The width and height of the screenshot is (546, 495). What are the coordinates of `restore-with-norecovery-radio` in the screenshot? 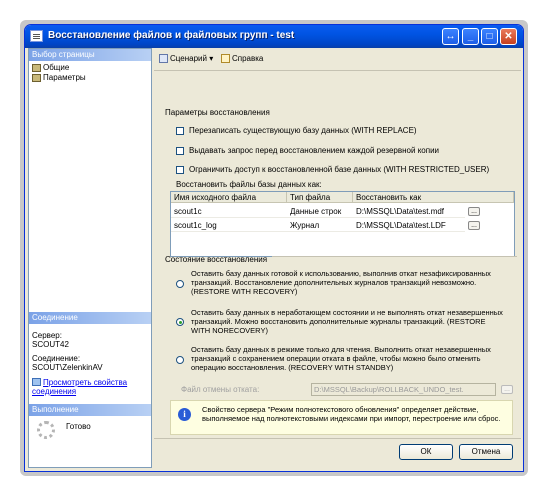 It's located at (180, 322).